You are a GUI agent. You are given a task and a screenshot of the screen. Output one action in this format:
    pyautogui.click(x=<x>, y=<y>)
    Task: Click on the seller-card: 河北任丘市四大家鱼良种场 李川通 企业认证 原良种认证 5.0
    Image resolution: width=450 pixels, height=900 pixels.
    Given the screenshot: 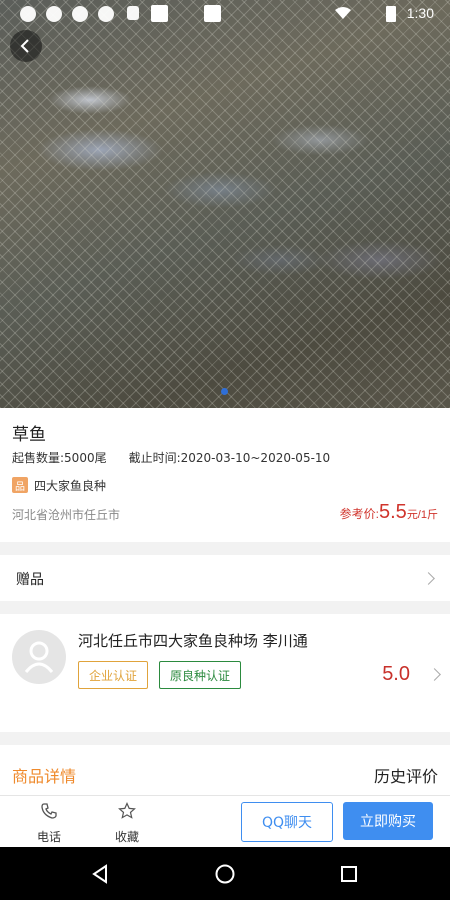 What is the action you would take?
    pyautogui.click(x=225, y=673)
    